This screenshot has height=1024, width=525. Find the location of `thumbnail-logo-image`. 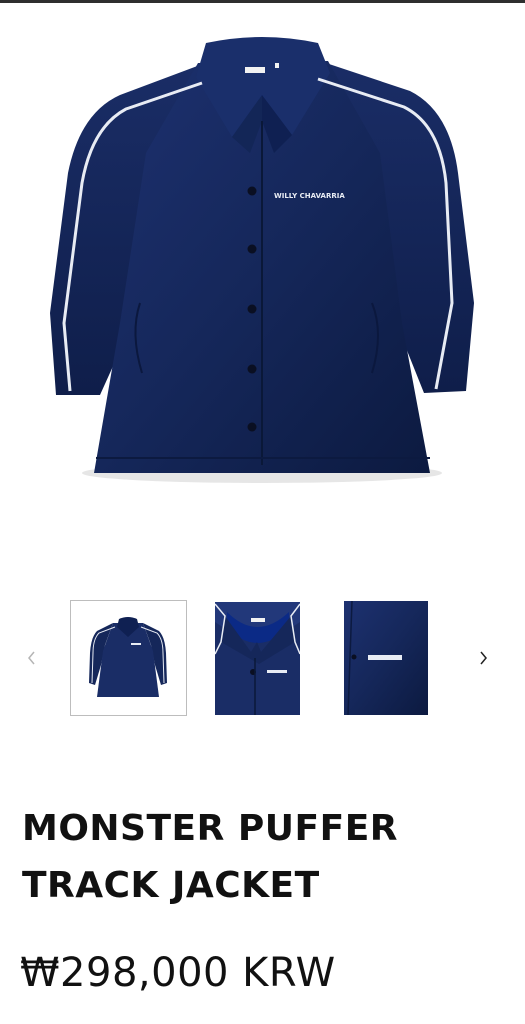

thumbnail-logo-image is located at coordinates (386, 658).